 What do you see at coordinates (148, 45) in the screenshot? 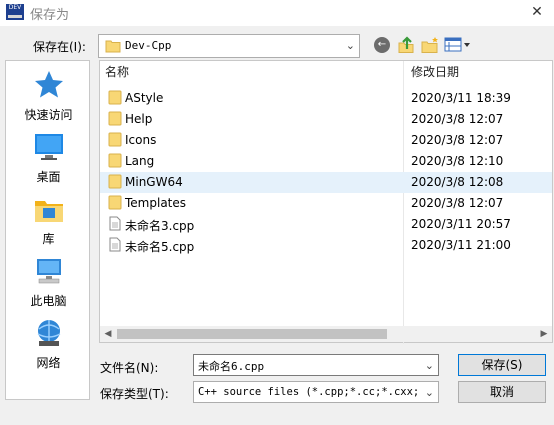
I see `save-in-value: Dev-Cpp` at bounding box center [148, 45].